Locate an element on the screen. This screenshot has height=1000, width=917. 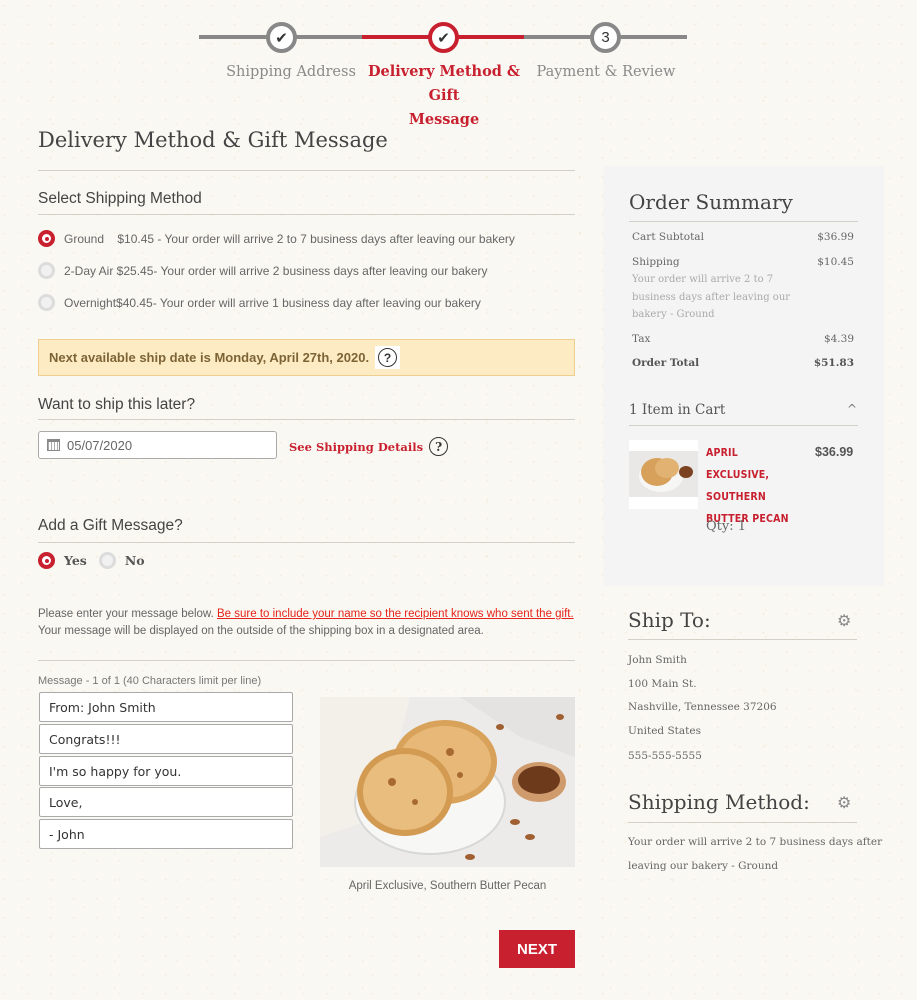
product-photo is located at coordinates (447, 782).